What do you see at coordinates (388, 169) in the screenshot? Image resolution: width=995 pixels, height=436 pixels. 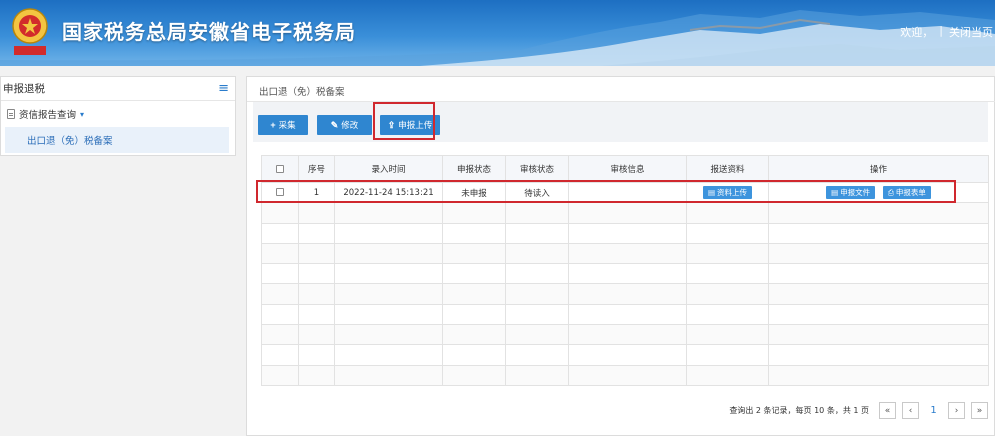 I see `column-header-time: 录入时间` at bounding box center [388, 169].